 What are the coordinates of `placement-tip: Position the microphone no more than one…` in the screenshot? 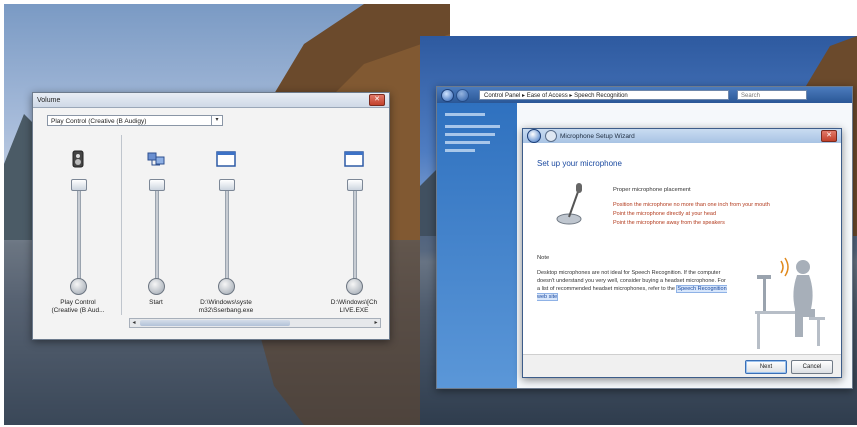 It's located at (691, 205).